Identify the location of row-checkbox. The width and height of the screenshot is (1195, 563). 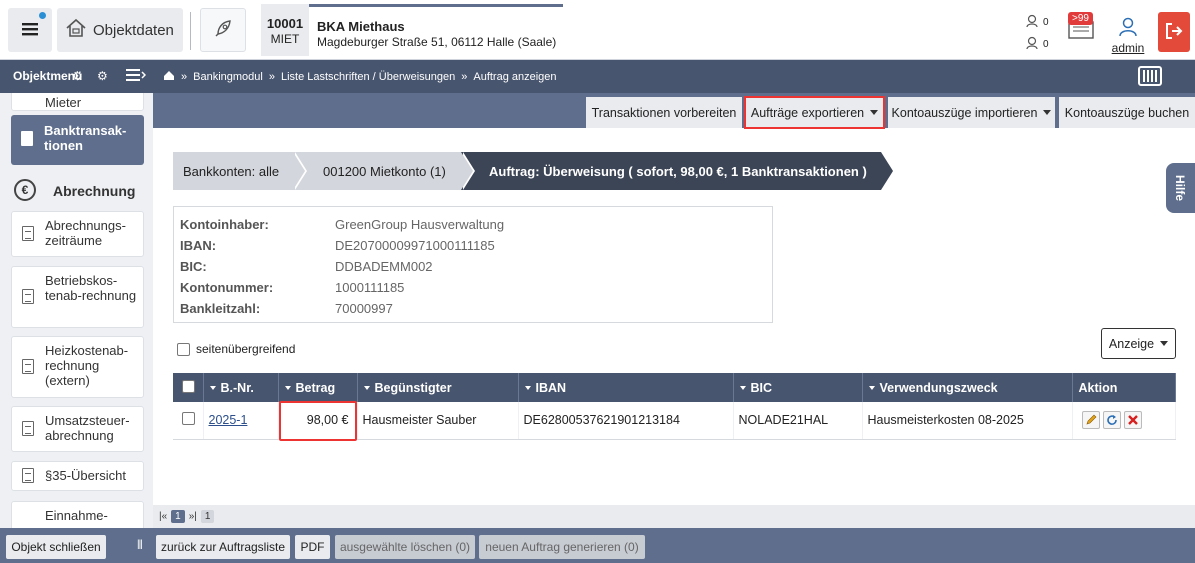
(188, 419).